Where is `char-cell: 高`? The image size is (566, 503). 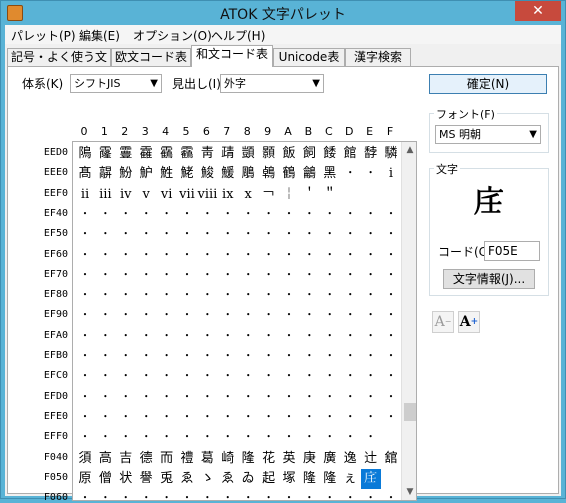
char-cell: 高 is located at coordinates (105, 459).